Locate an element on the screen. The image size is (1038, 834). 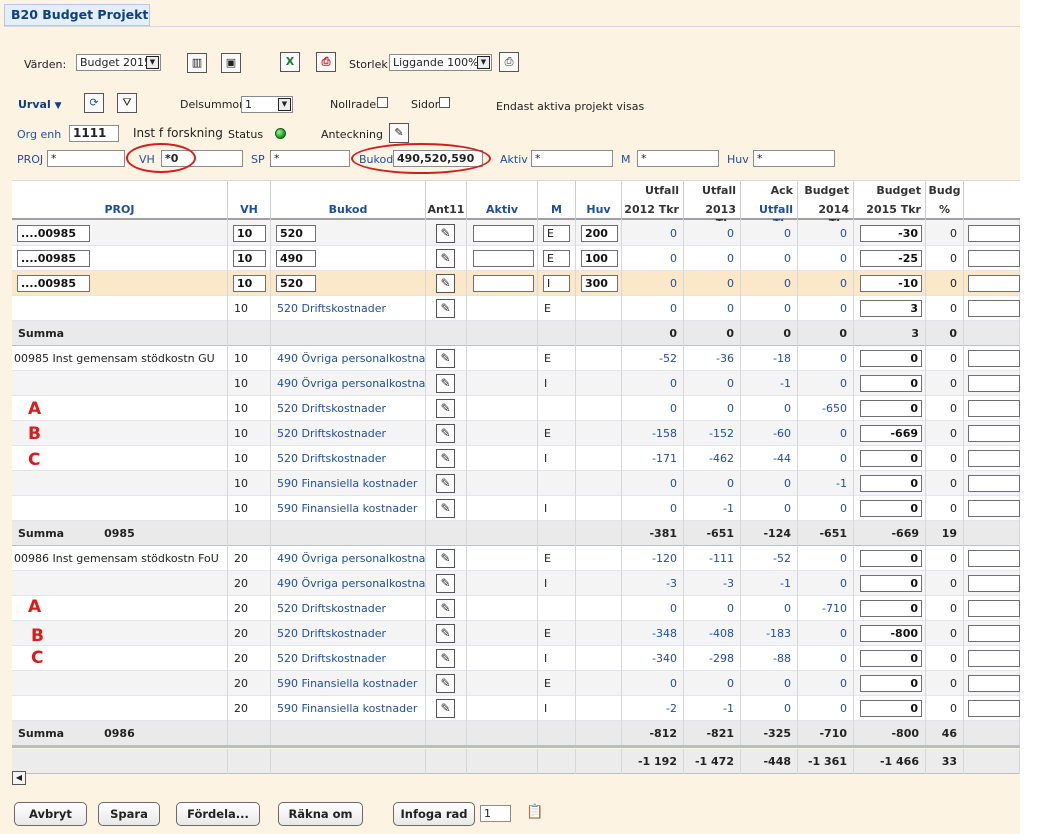
scroll-left-arrow-icon: ◀ is located at coordinates (19, 778).